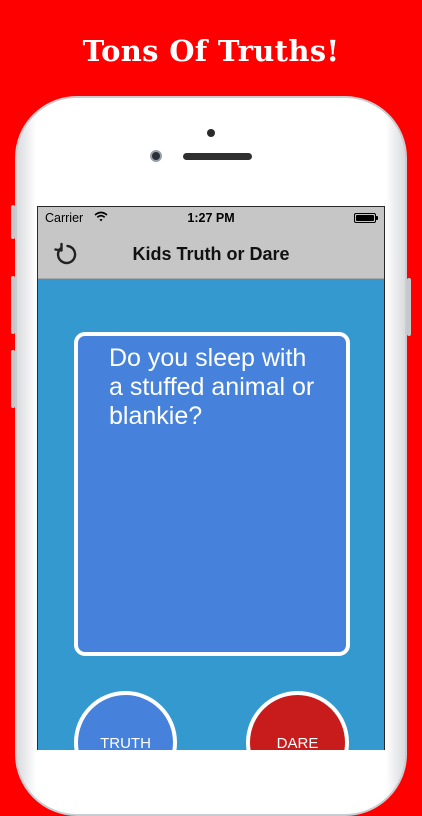 This screenshot has height=816, width=422. What do you see at coordinates (13, 379) in the screenshot?
I see `phone-volume-down-button` at bounding box center [13, 379].